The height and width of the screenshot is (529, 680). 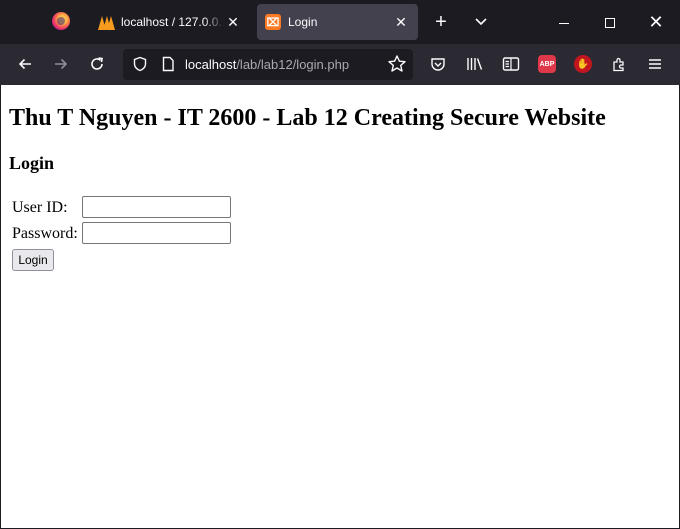 I want to click on tab-title: Login, so click(x=303, y=22).